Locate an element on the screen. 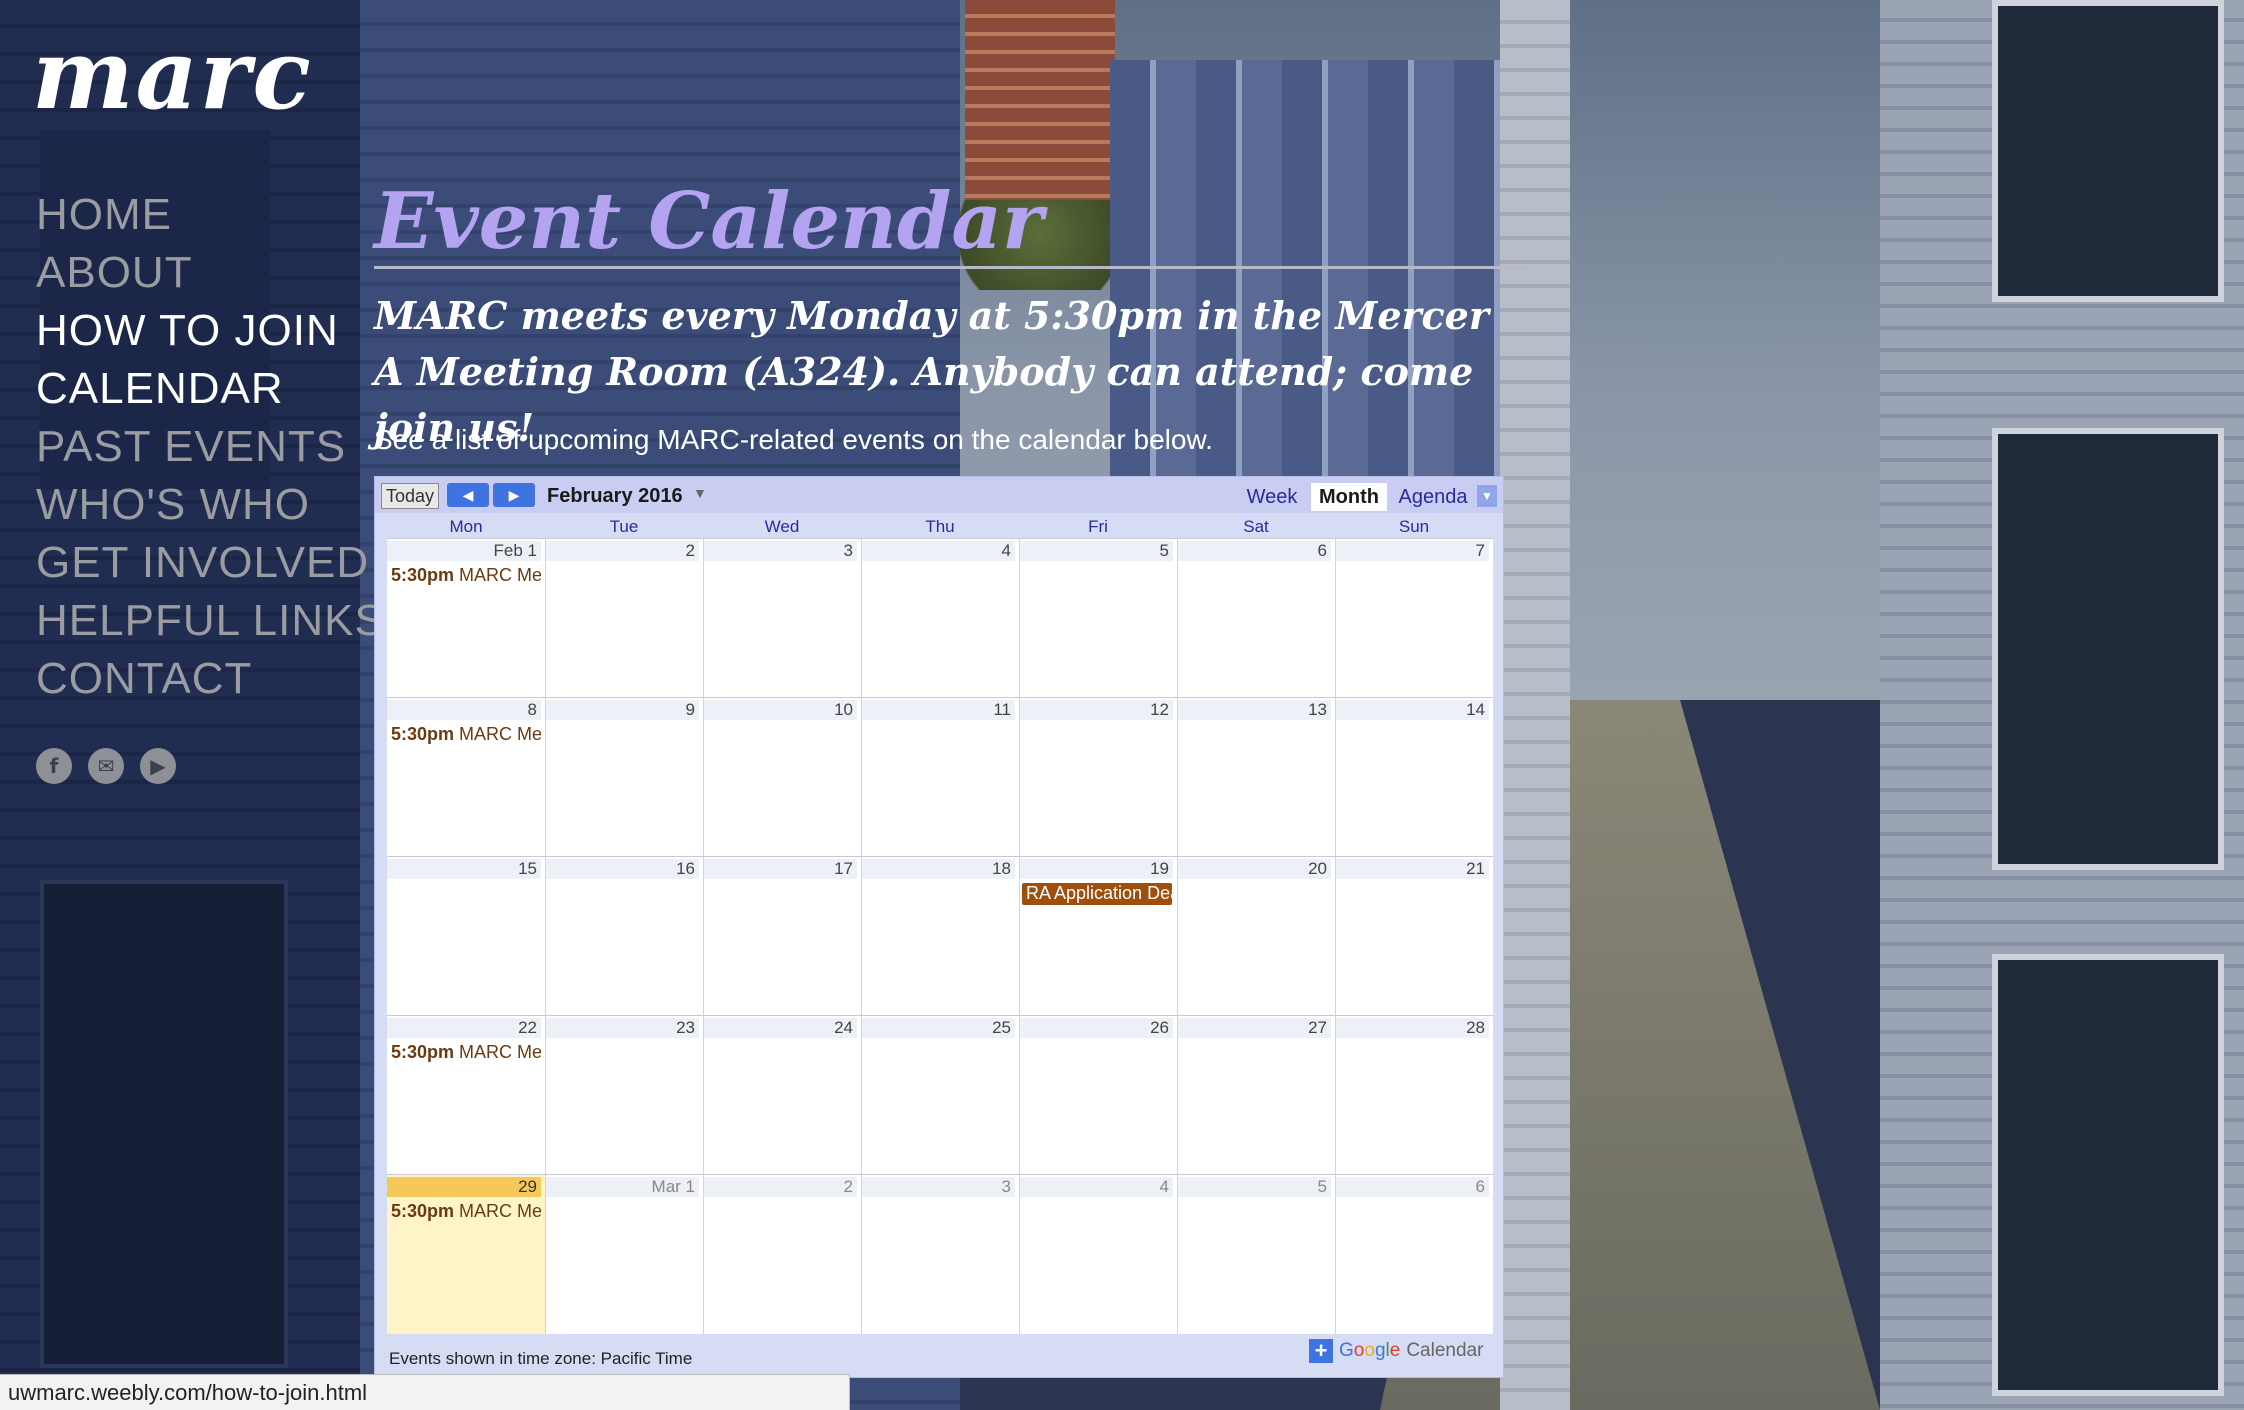 Image resolution: width=2244 pixels, height=1410 pixels. day-number: 10 is located at coordinates (780, 710).